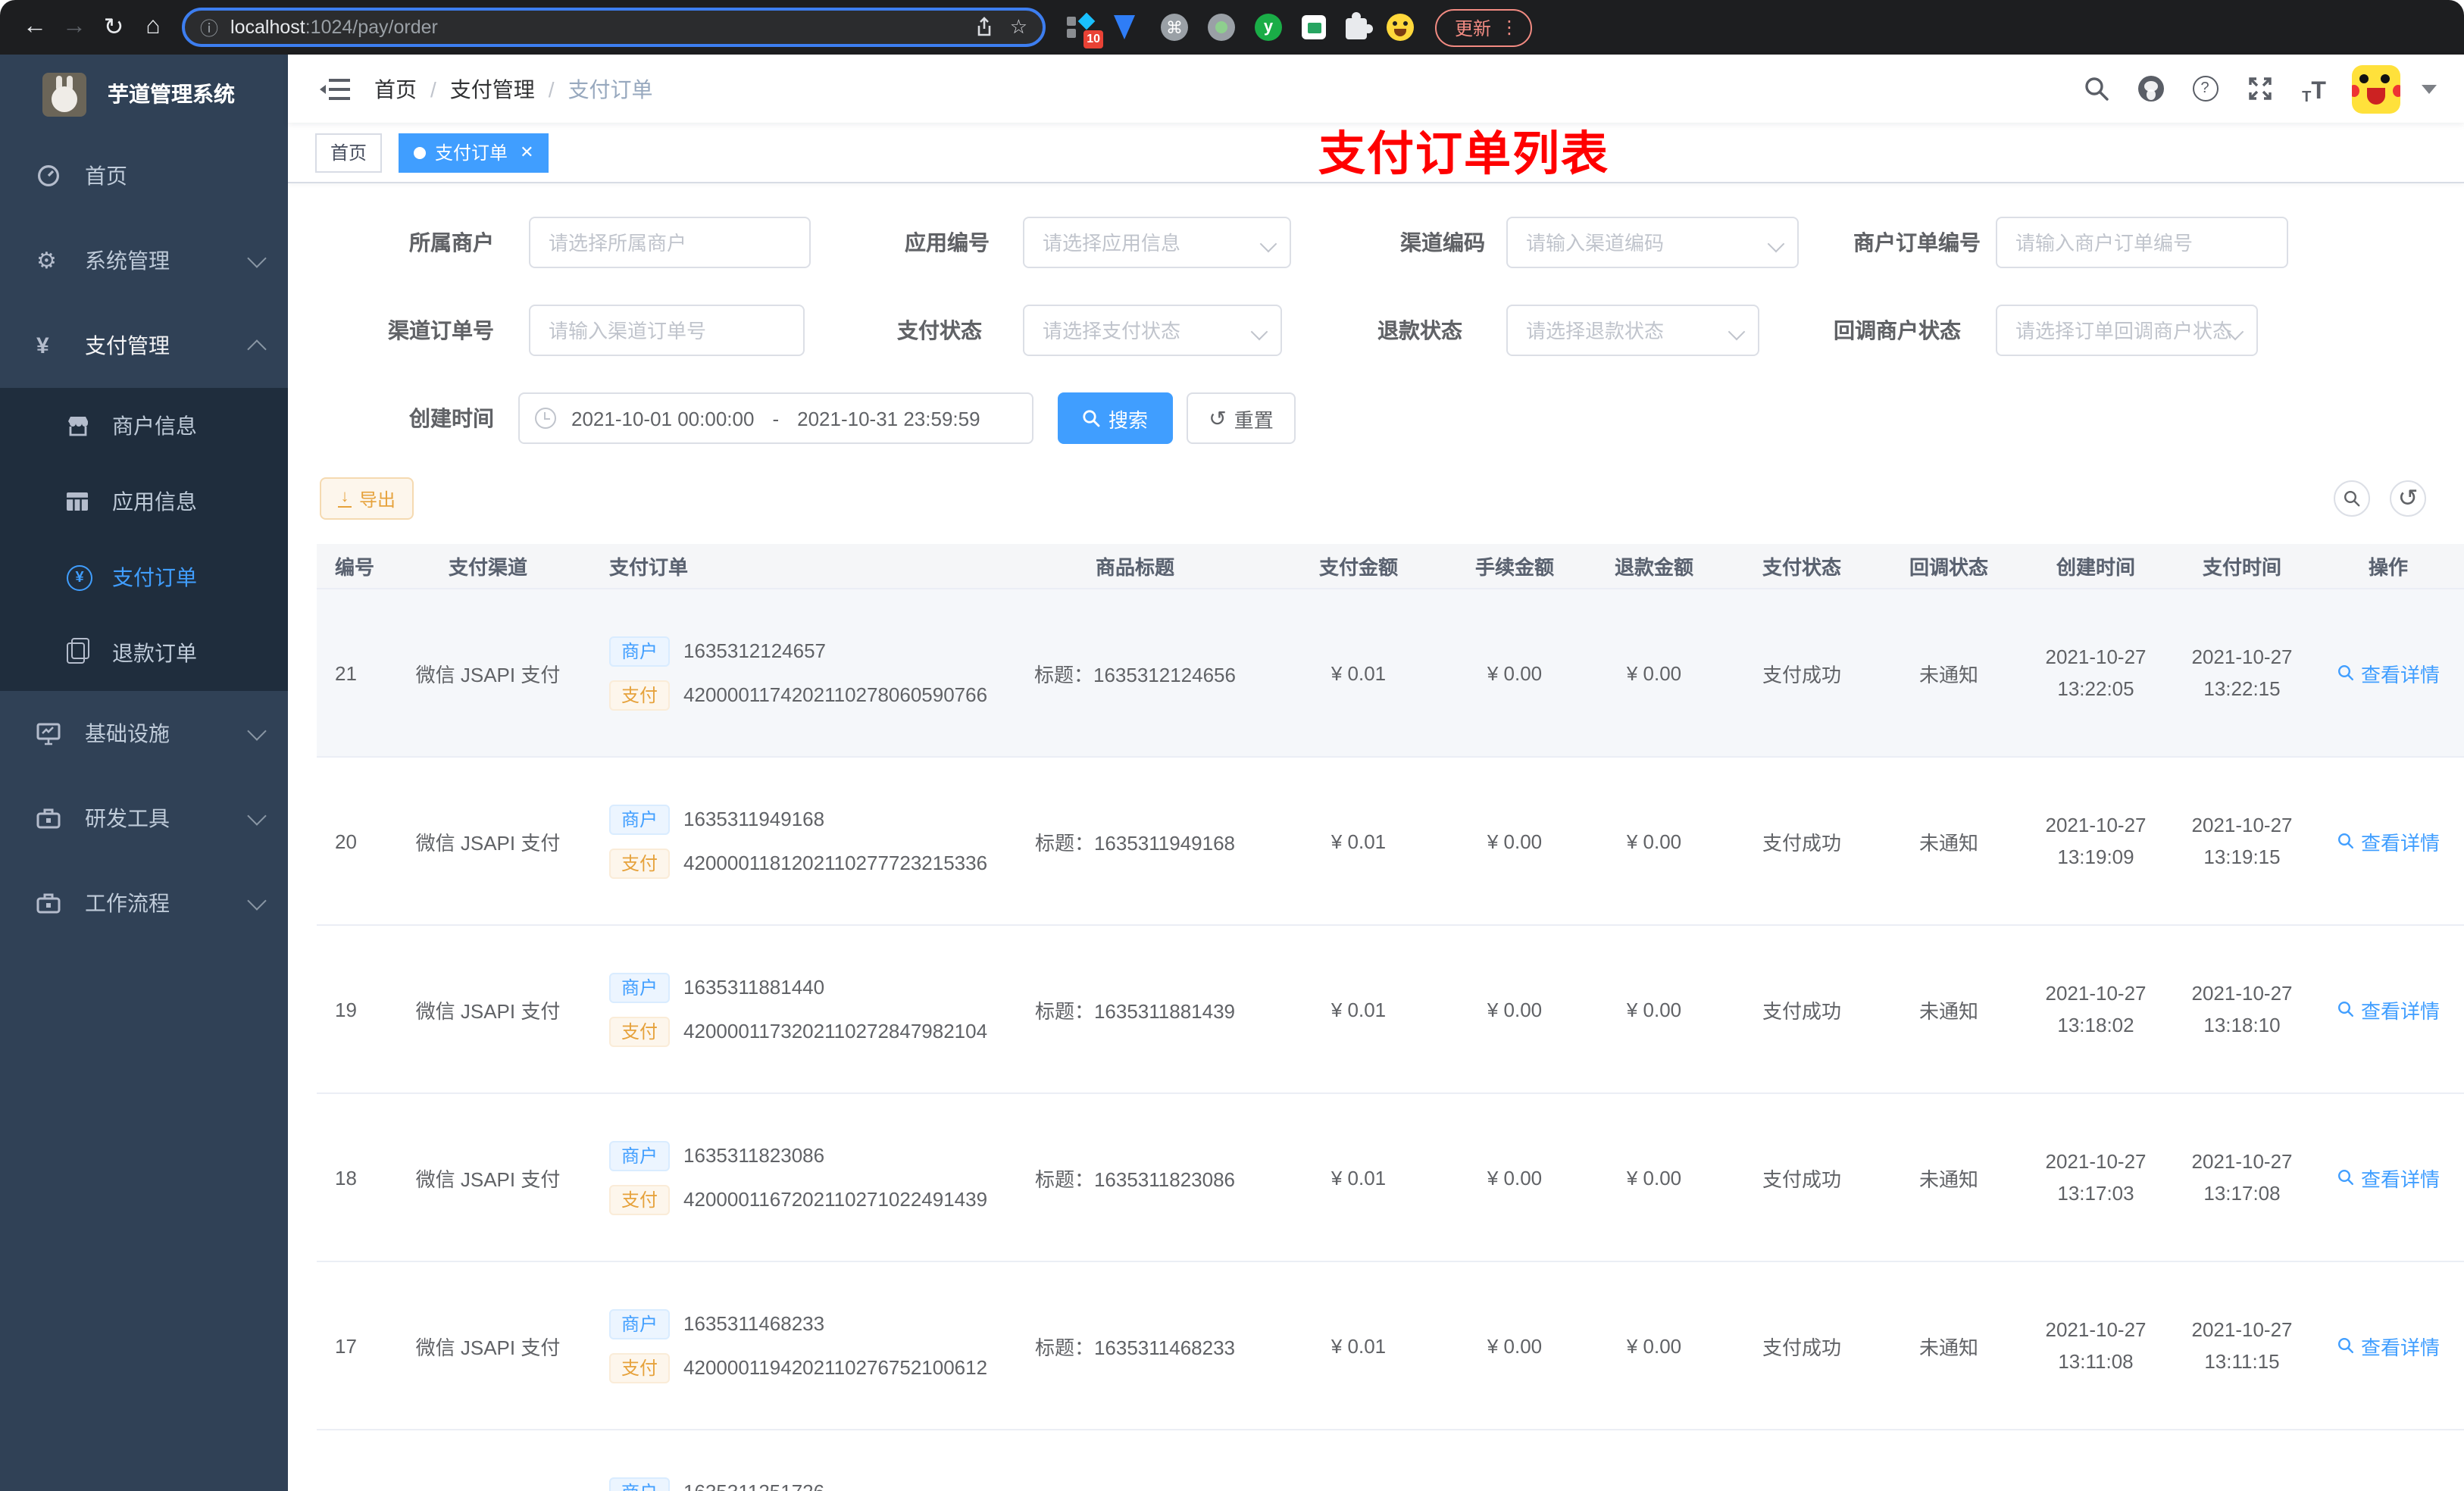  I want to click on fullscreen-icon, so click(2259, 88).